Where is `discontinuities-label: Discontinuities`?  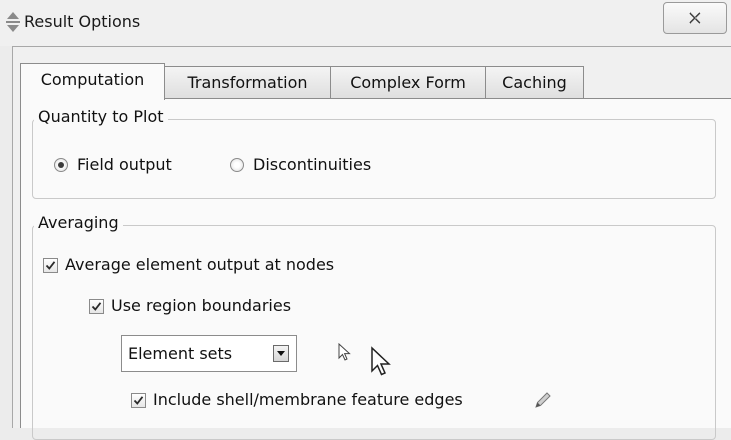
discontinuities-label: Discontinuities is located at coordinates (312, 164).